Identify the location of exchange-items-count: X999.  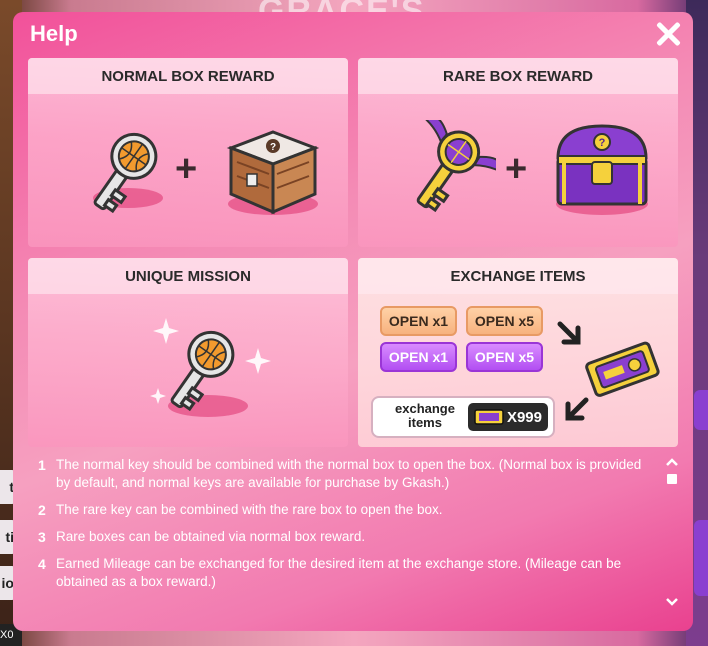
(508, 417).